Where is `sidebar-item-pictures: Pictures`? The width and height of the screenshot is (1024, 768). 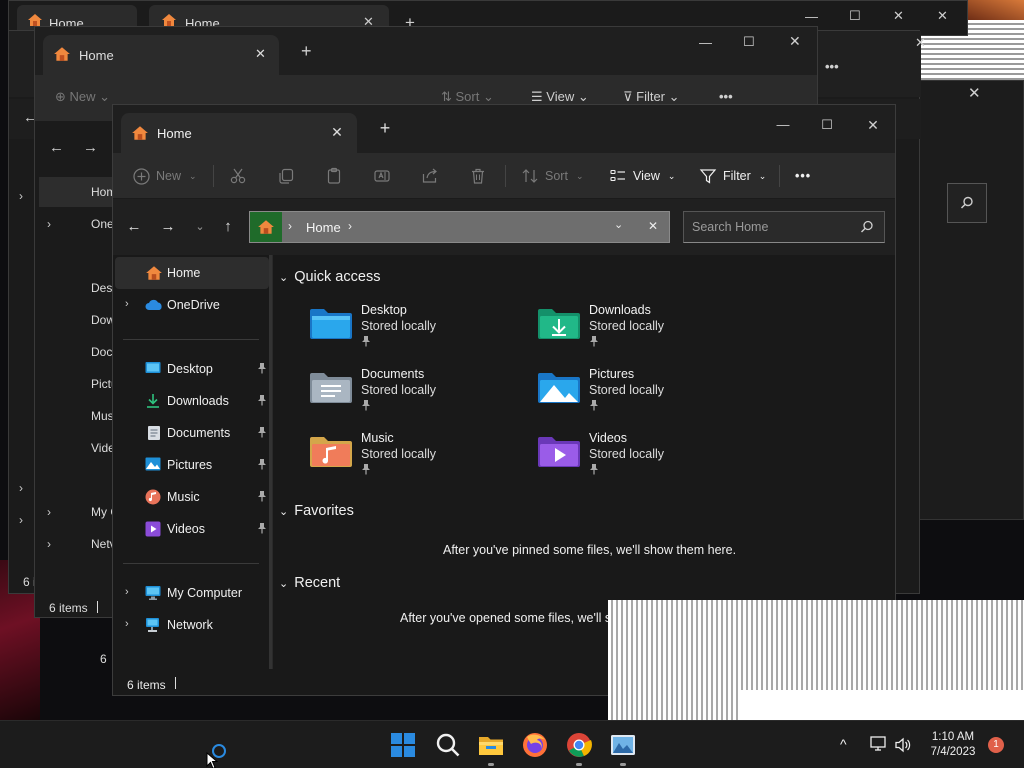
sidebar-item-pictures: Pictures is located at coordinates (192, 465).